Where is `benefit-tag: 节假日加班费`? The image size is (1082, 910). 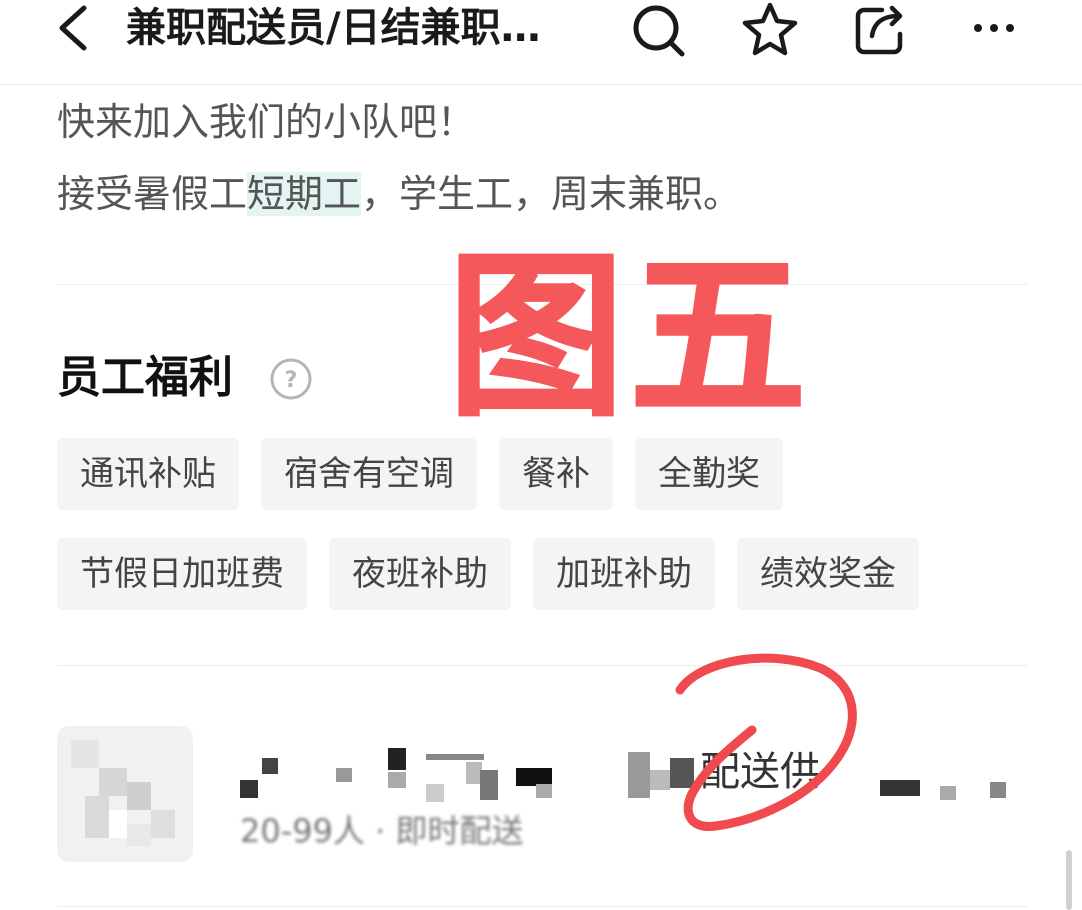
benefit-tag: 节假日加班费 is located at coordinates (182, 574).